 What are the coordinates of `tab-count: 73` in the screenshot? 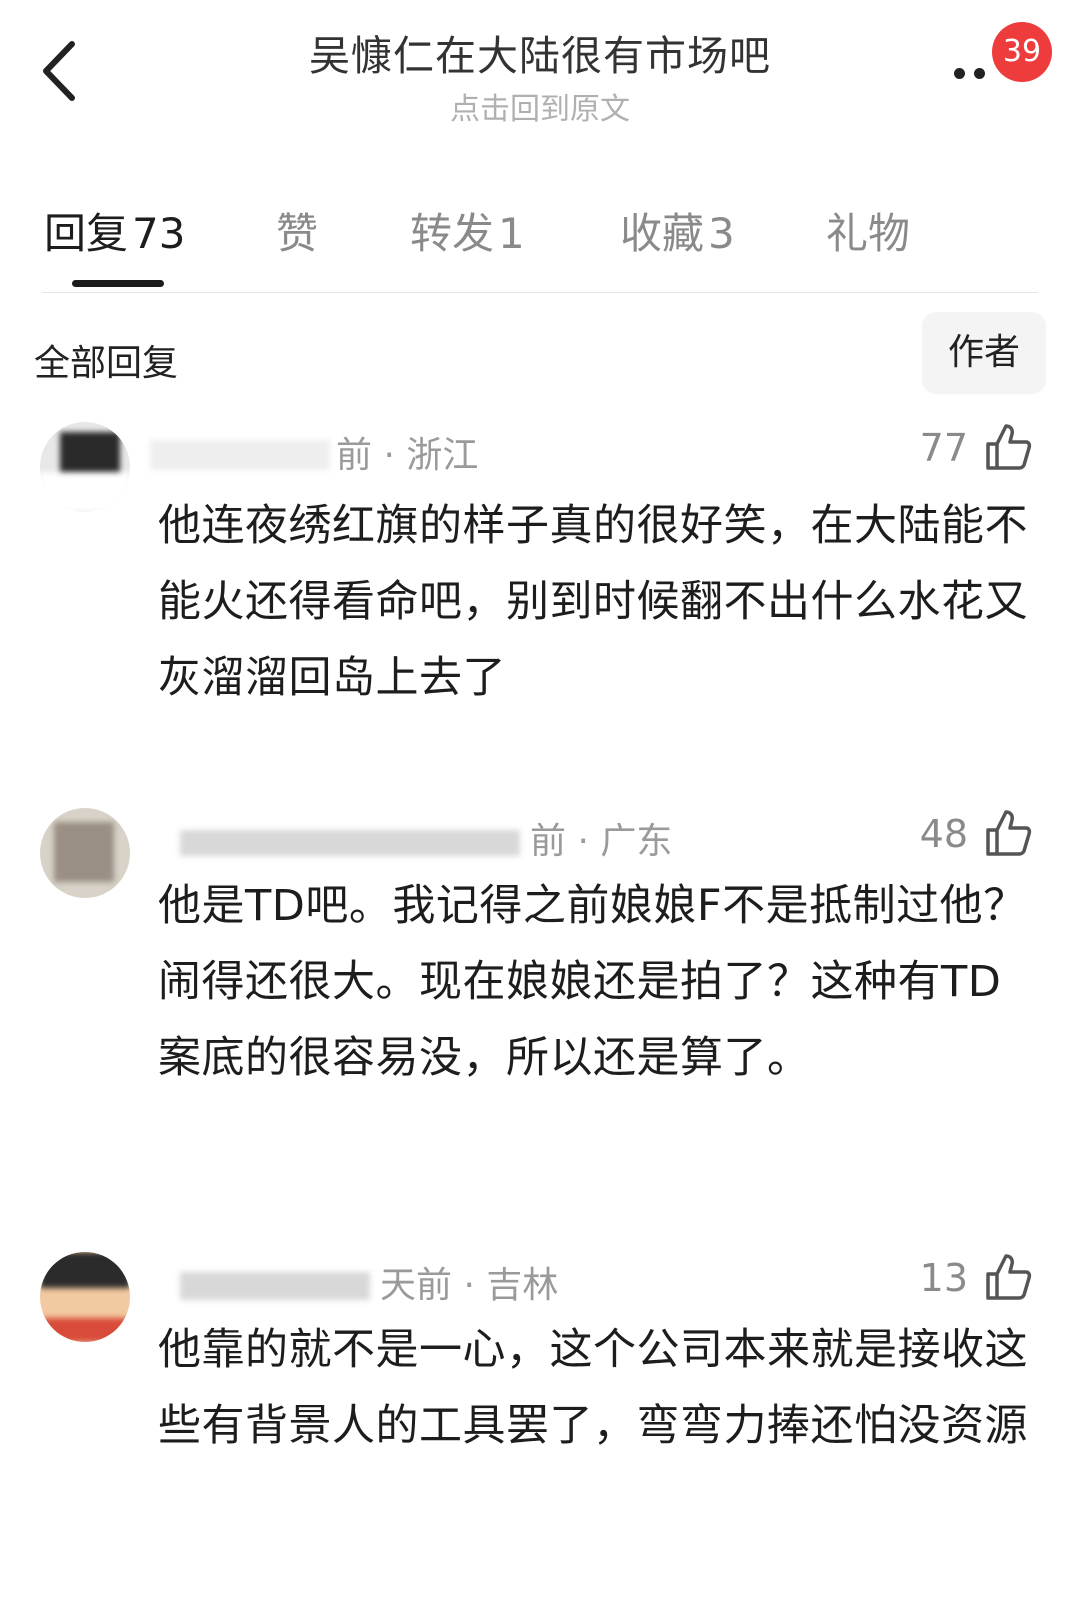 It's located at (159, 233).